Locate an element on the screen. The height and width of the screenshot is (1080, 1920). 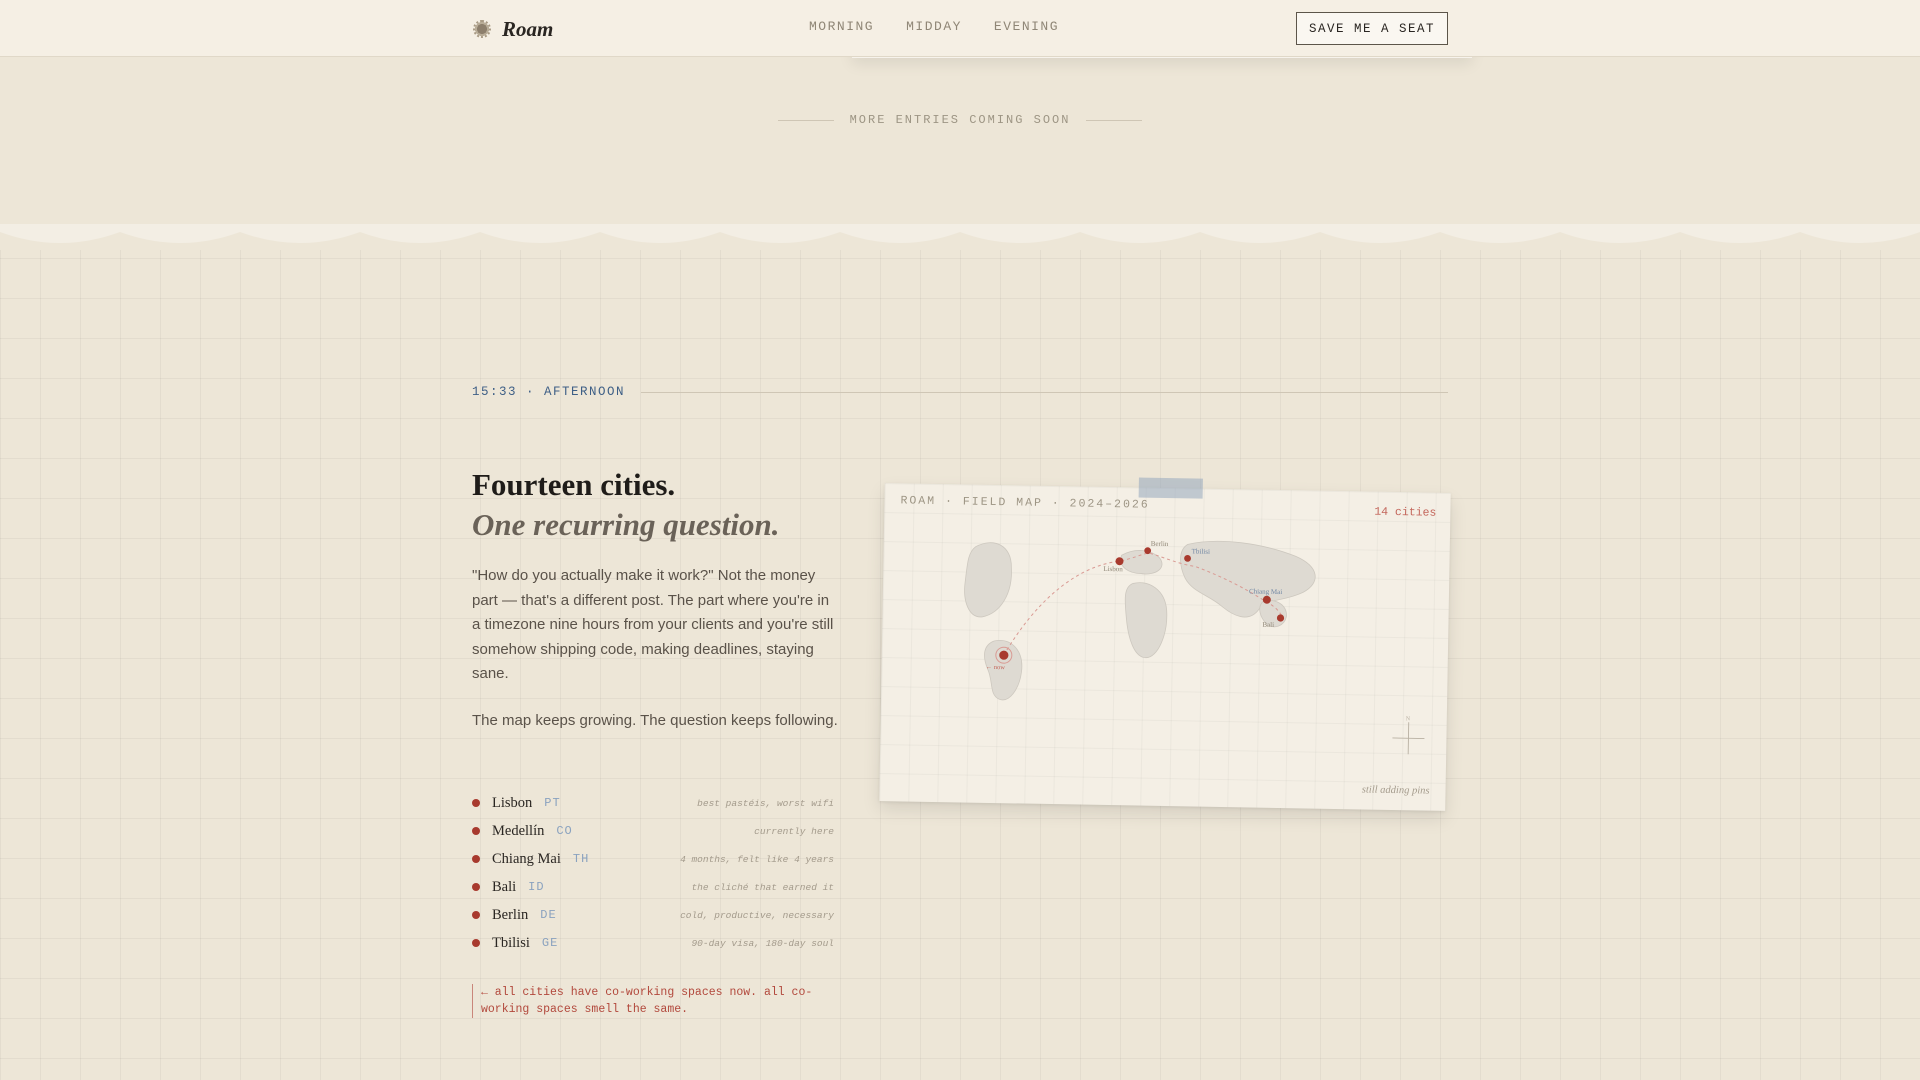
city-name: Lisbon is located at coordinates (512, 802).